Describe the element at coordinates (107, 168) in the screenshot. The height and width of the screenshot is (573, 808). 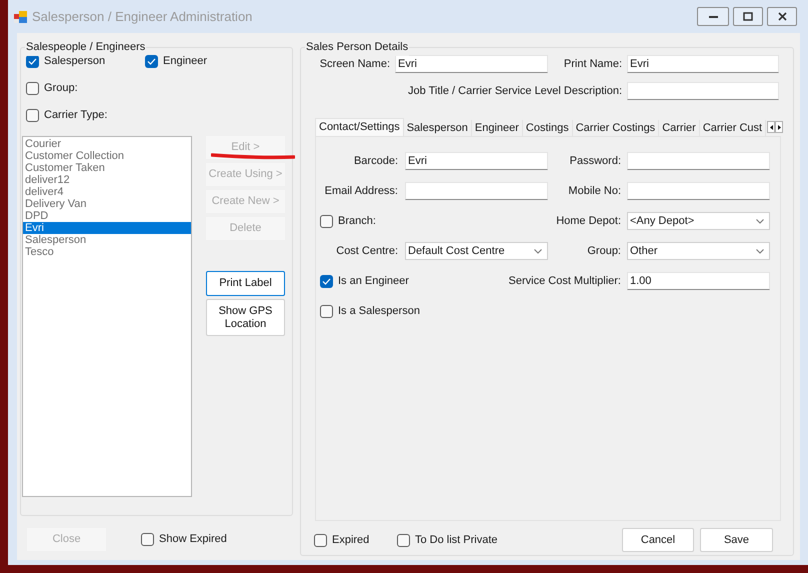
I see `list-item: Customer Taken` at that location.